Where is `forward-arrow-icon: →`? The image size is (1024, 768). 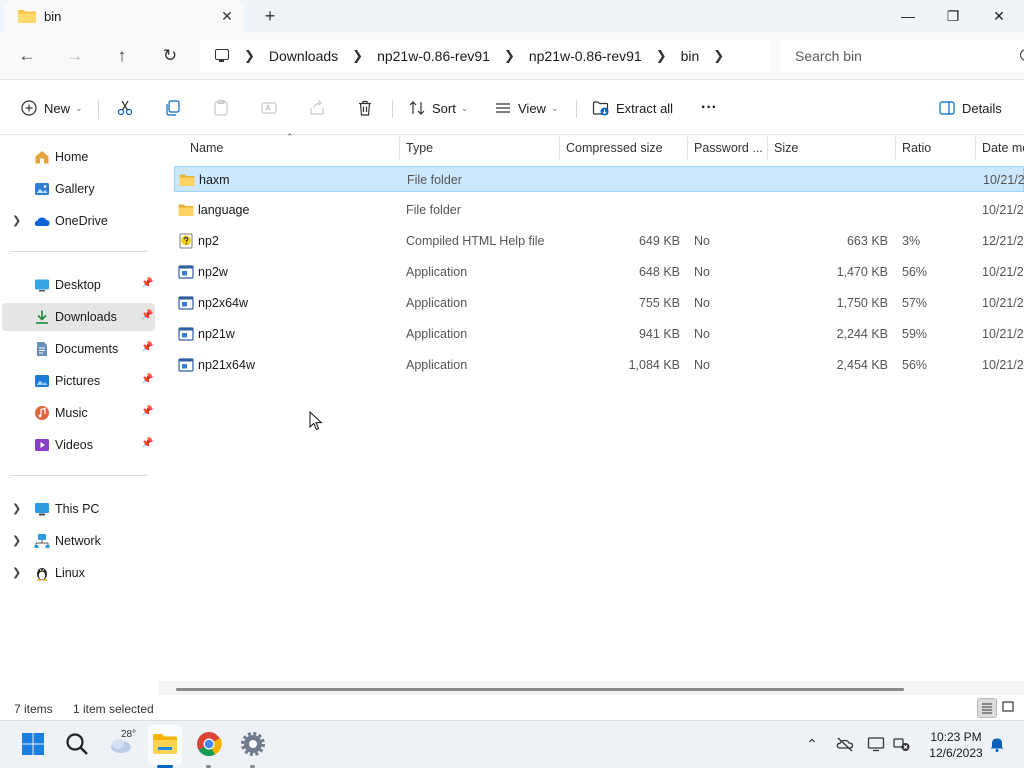
forward-arrow-icon: → is located at coordinates (75, 56).